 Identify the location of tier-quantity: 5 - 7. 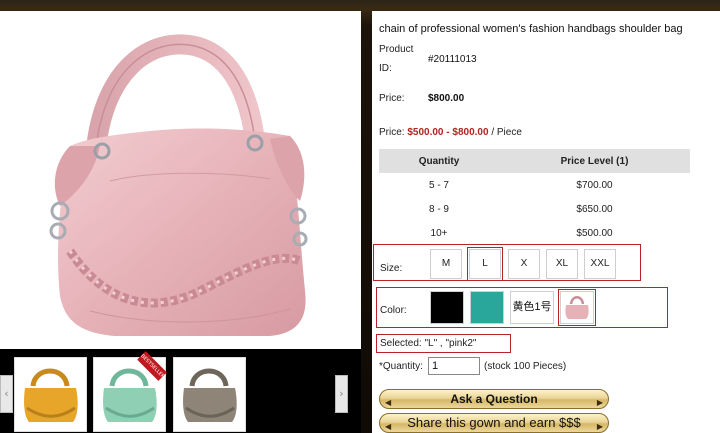
(438, 185).